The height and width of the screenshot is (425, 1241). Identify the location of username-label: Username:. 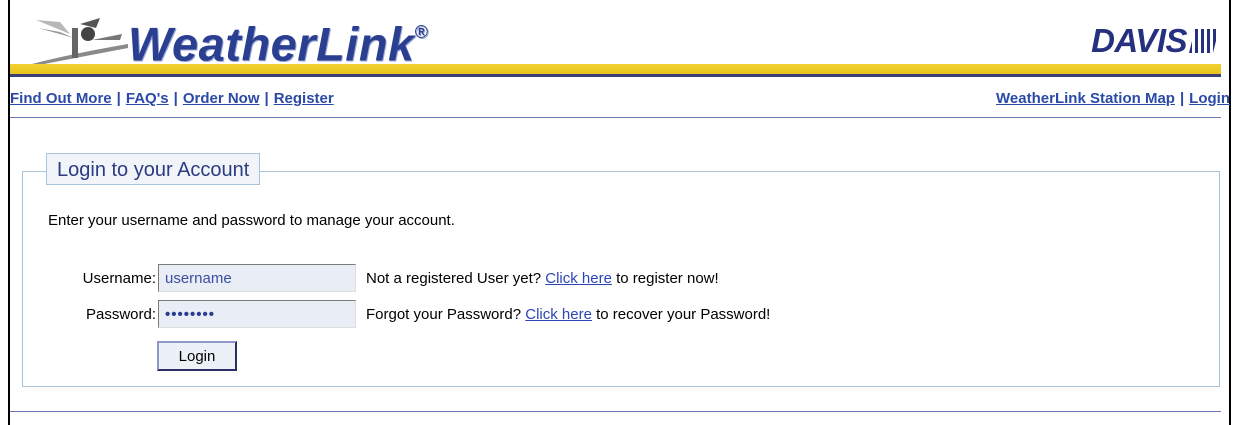
(119, 278).